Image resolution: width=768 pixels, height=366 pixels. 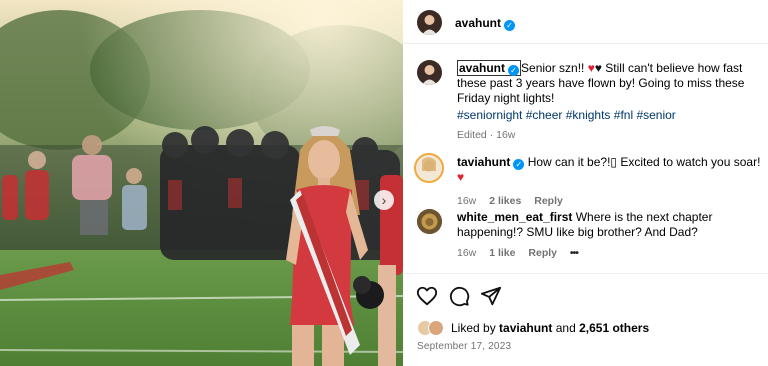 I want to click on post-header: avahunt ✓, so click(x=585, y=22).